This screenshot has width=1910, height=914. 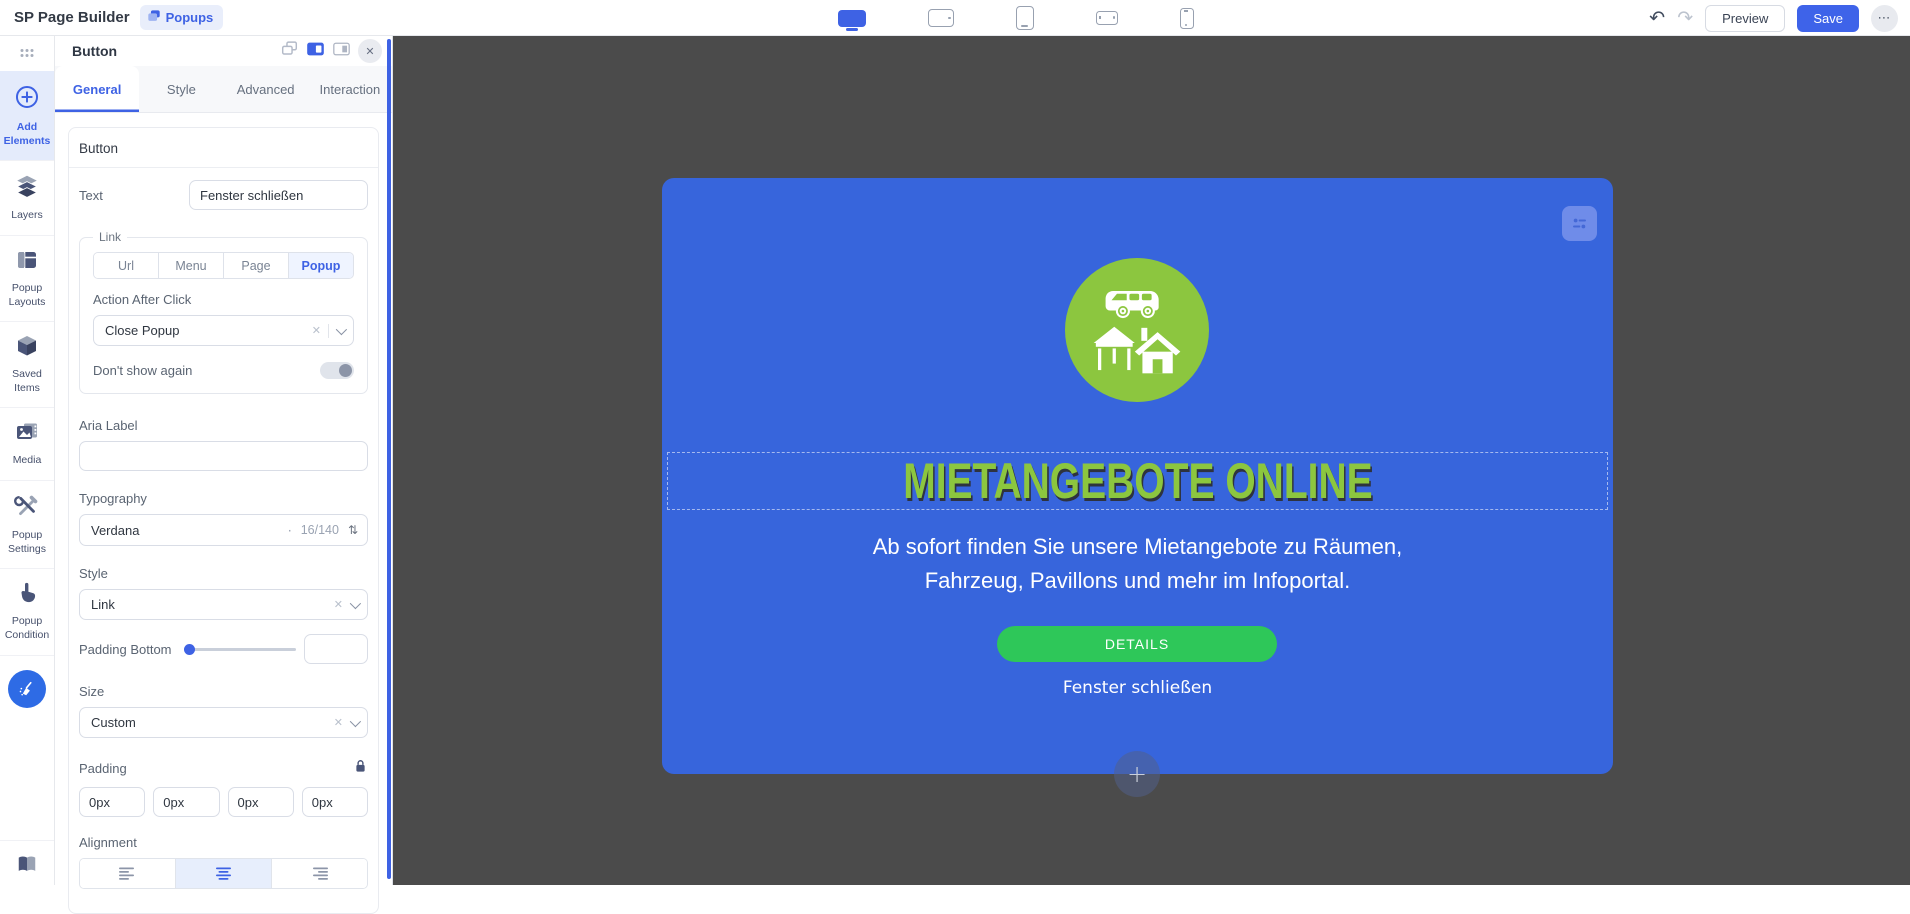 What do you see at coordinates (1107, 18) in the screenshot?
I see `phone-landscape-icon` at bounding box center [1107, 18].